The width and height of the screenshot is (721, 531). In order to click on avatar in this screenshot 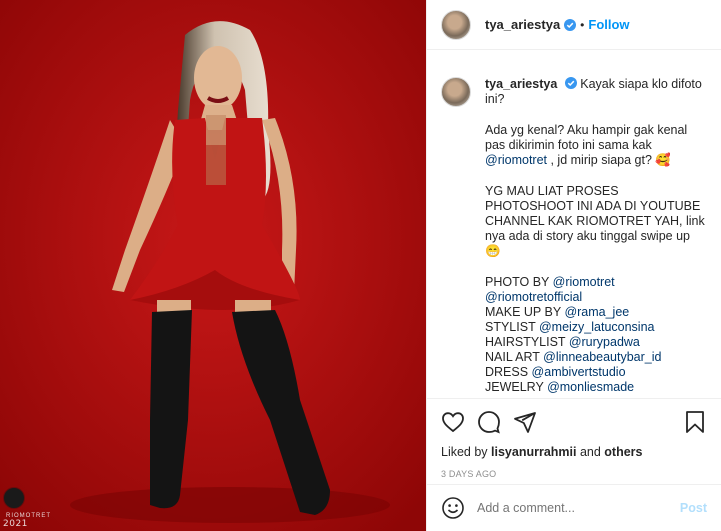, I will do `click(456, 24)`.